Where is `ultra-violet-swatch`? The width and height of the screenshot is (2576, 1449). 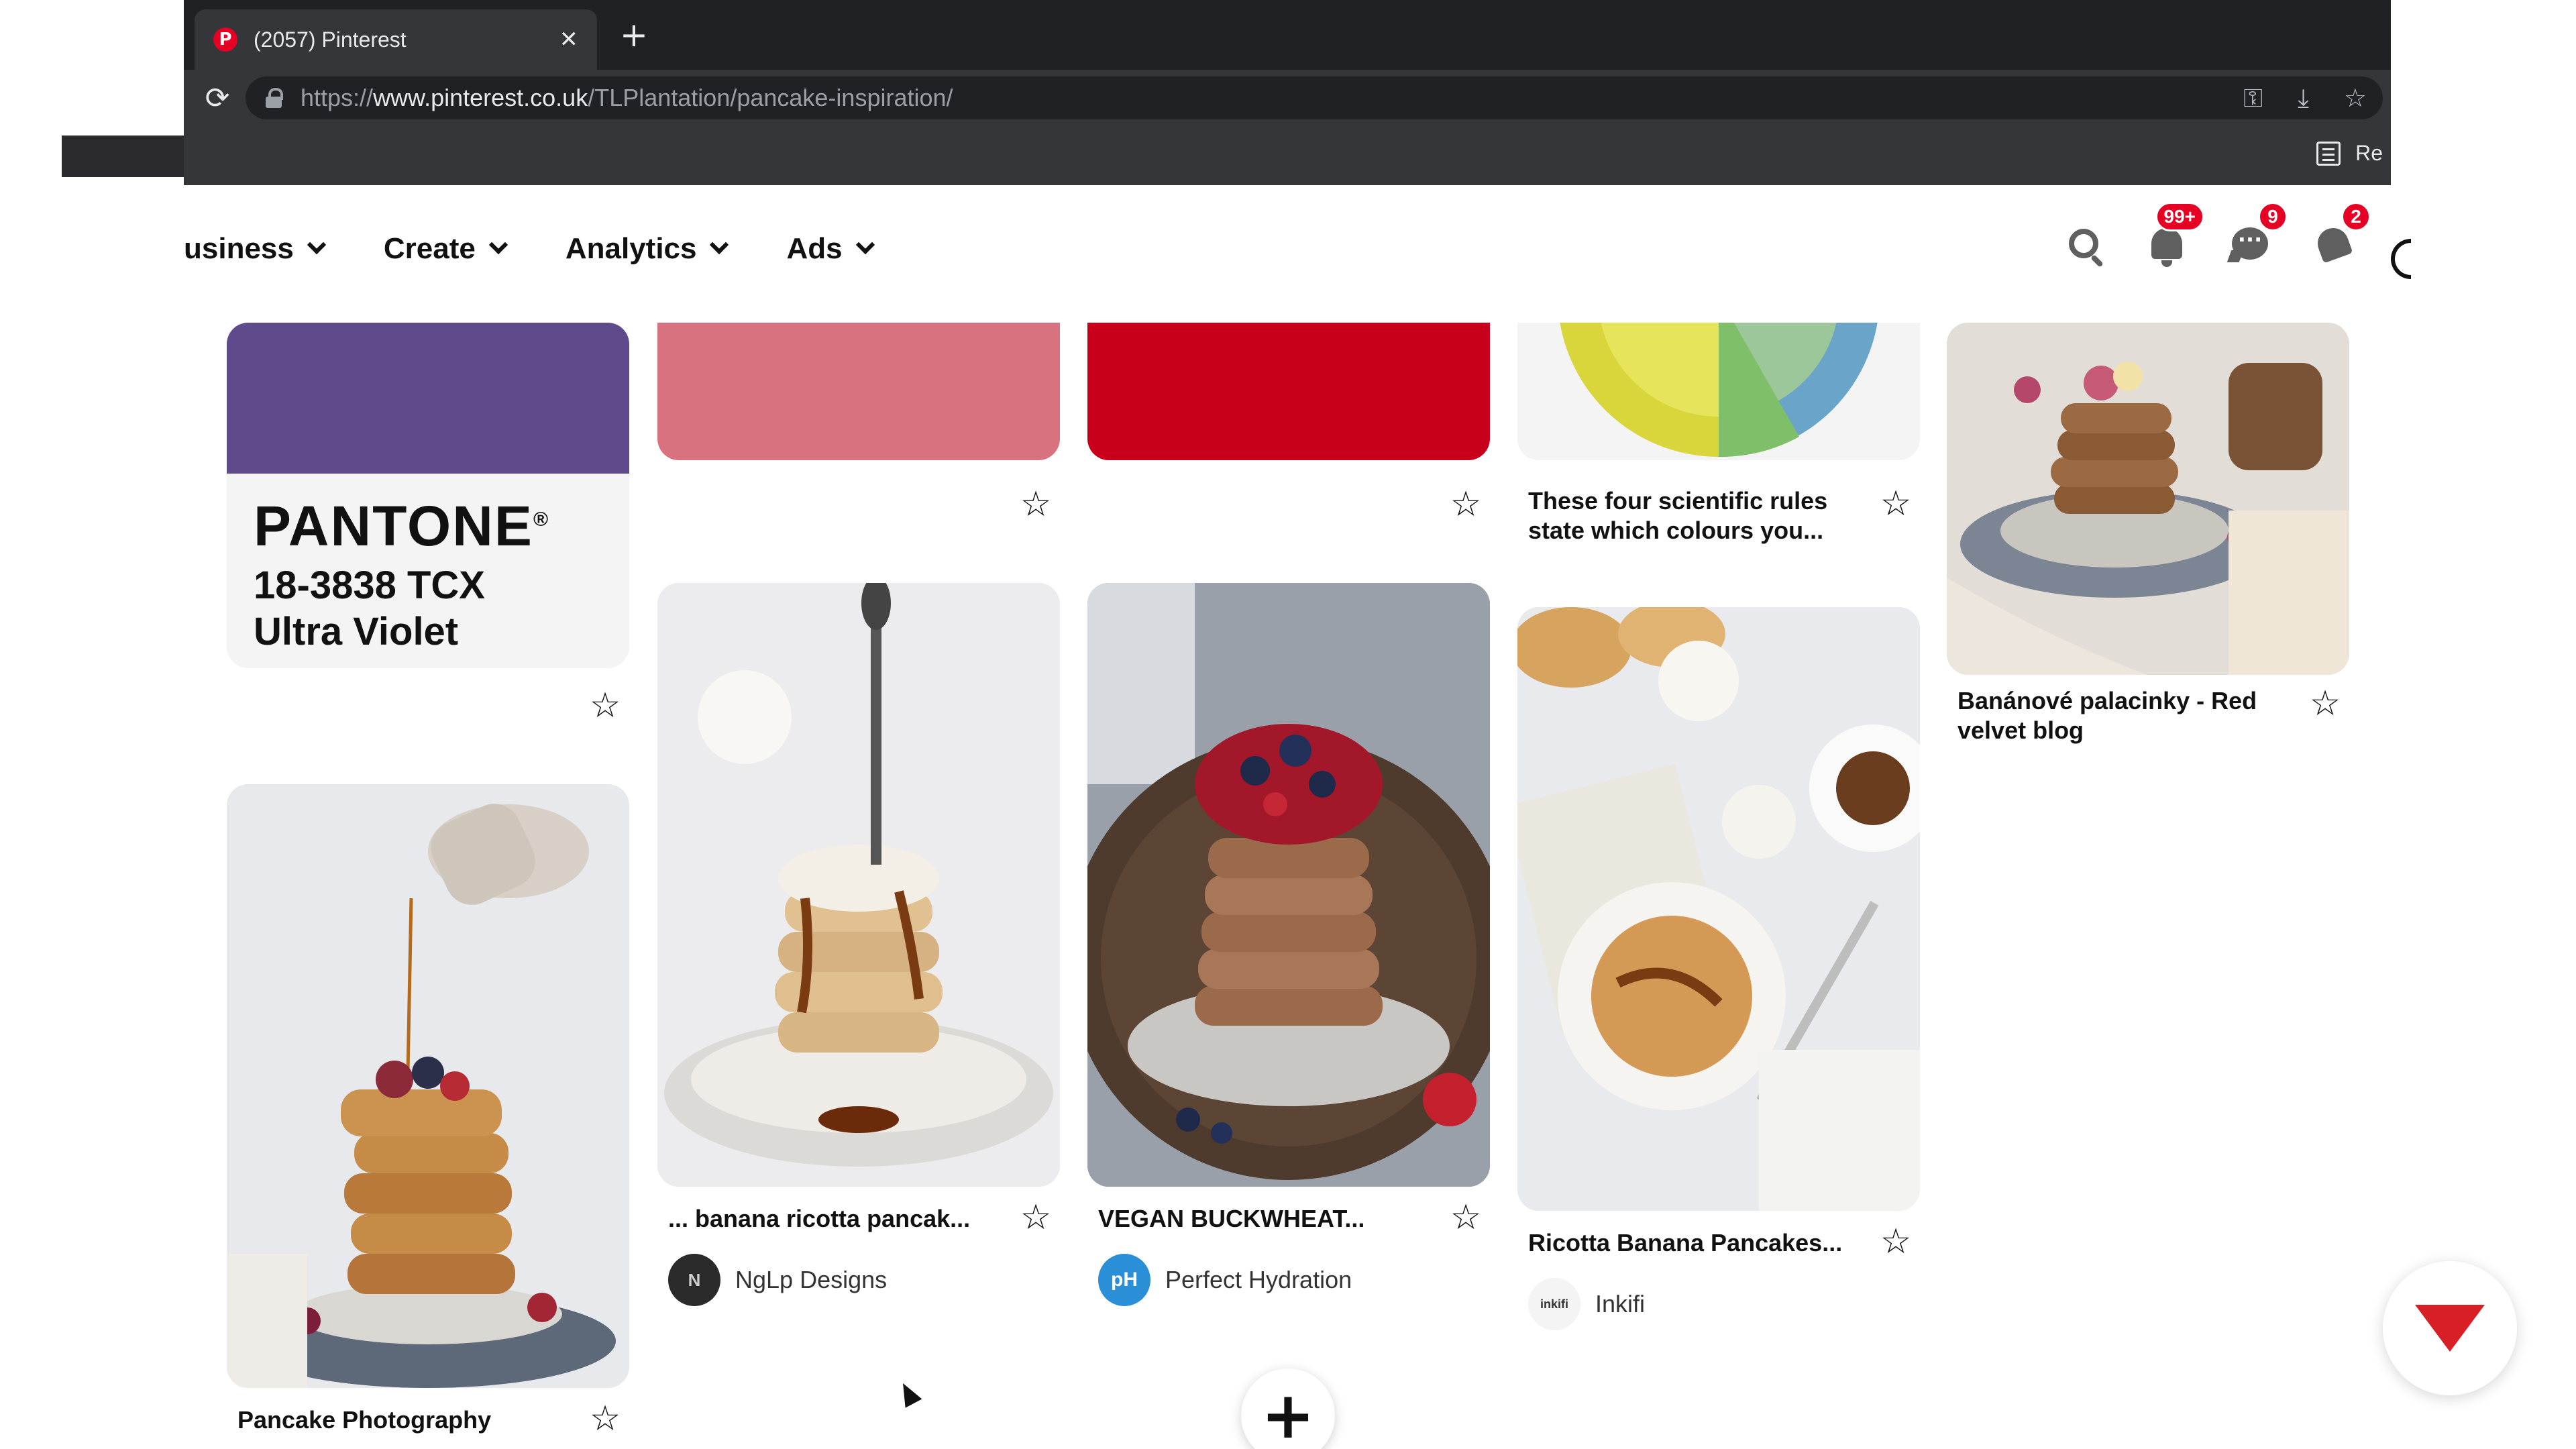 ultra-violet-swatch is located at coordinates (428, 398).